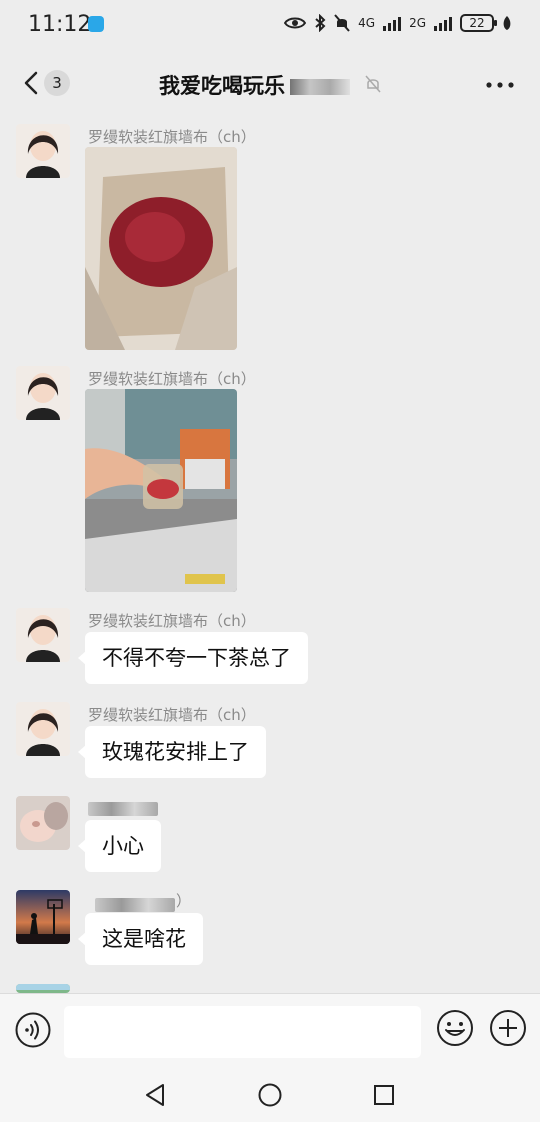  What do you see at coordinates (242, 1032) in the screenshot?
I see `message-input` at bounding box center [242, 1032].